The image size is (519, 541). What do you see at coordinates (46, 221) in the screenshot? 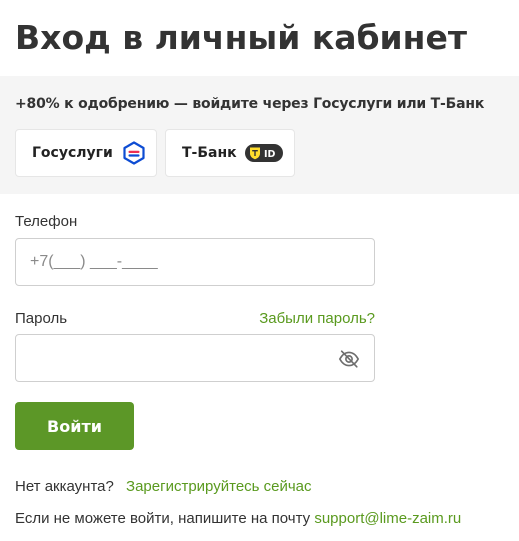
I see `phone-label: Телефон` at bounding box center [46, 221].